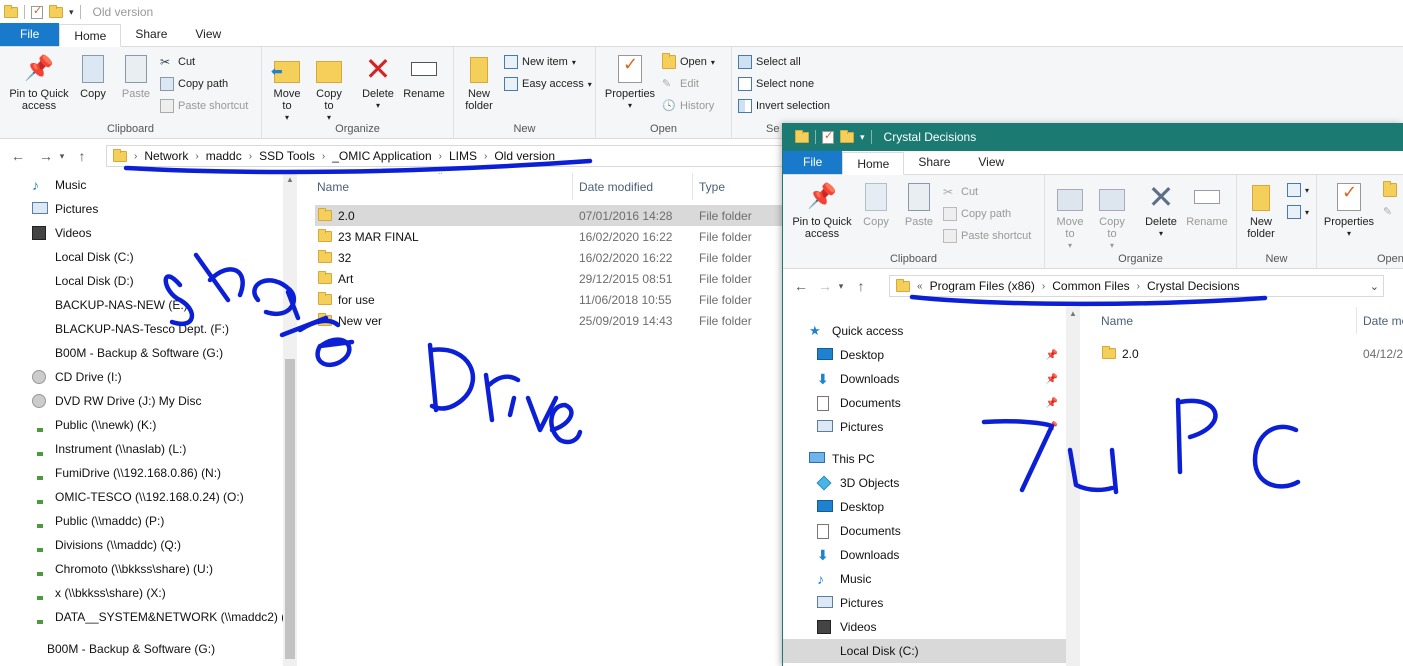 The image size is (1403, 666). Describe the element at coordinates (463, 156) in the screenshot. I see `breadcrumb-item: LIMS` at that location.